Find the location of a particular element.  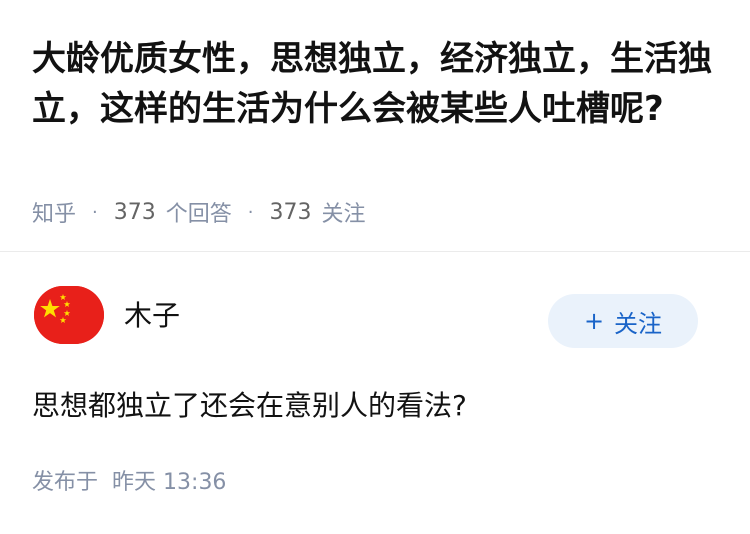

publish-day: 昨天 is located at coordinates (134, 482).